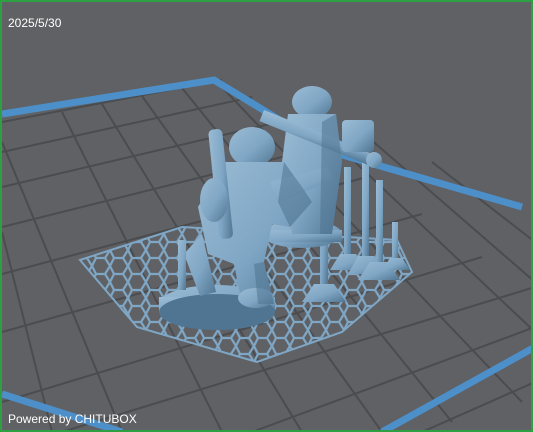  Describe the element at coordinates (72, 419) in the screenshot. I see `powered-by-label: Powered by CHITUBOX` at that location.